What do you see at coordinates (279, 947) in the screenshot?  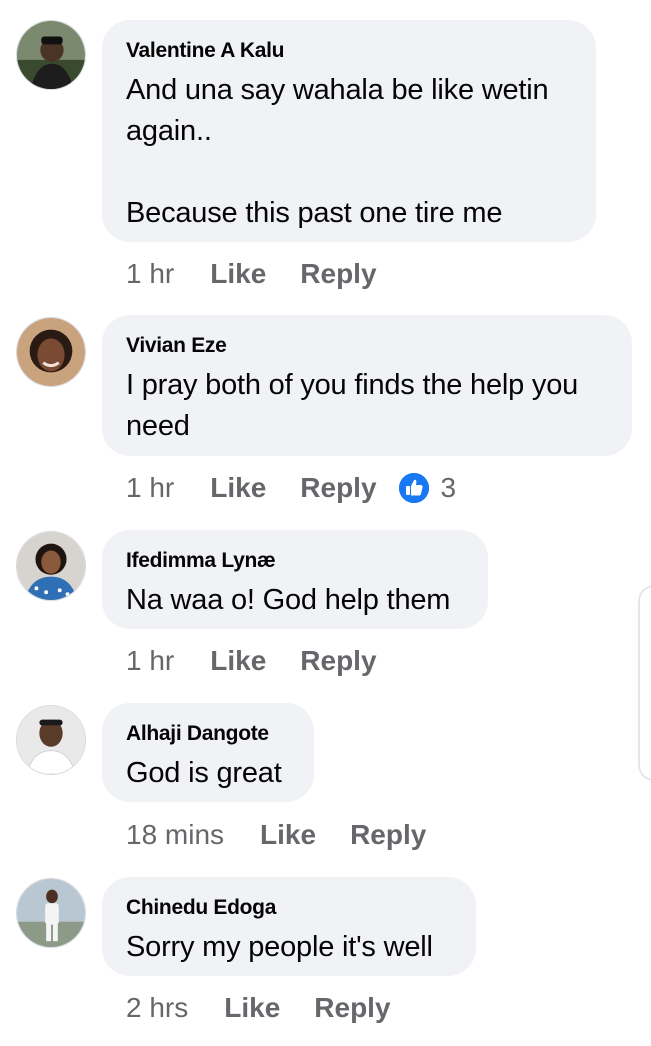 I see `comment-text: Sorry my people it's well` at bounding box center [279, 947].